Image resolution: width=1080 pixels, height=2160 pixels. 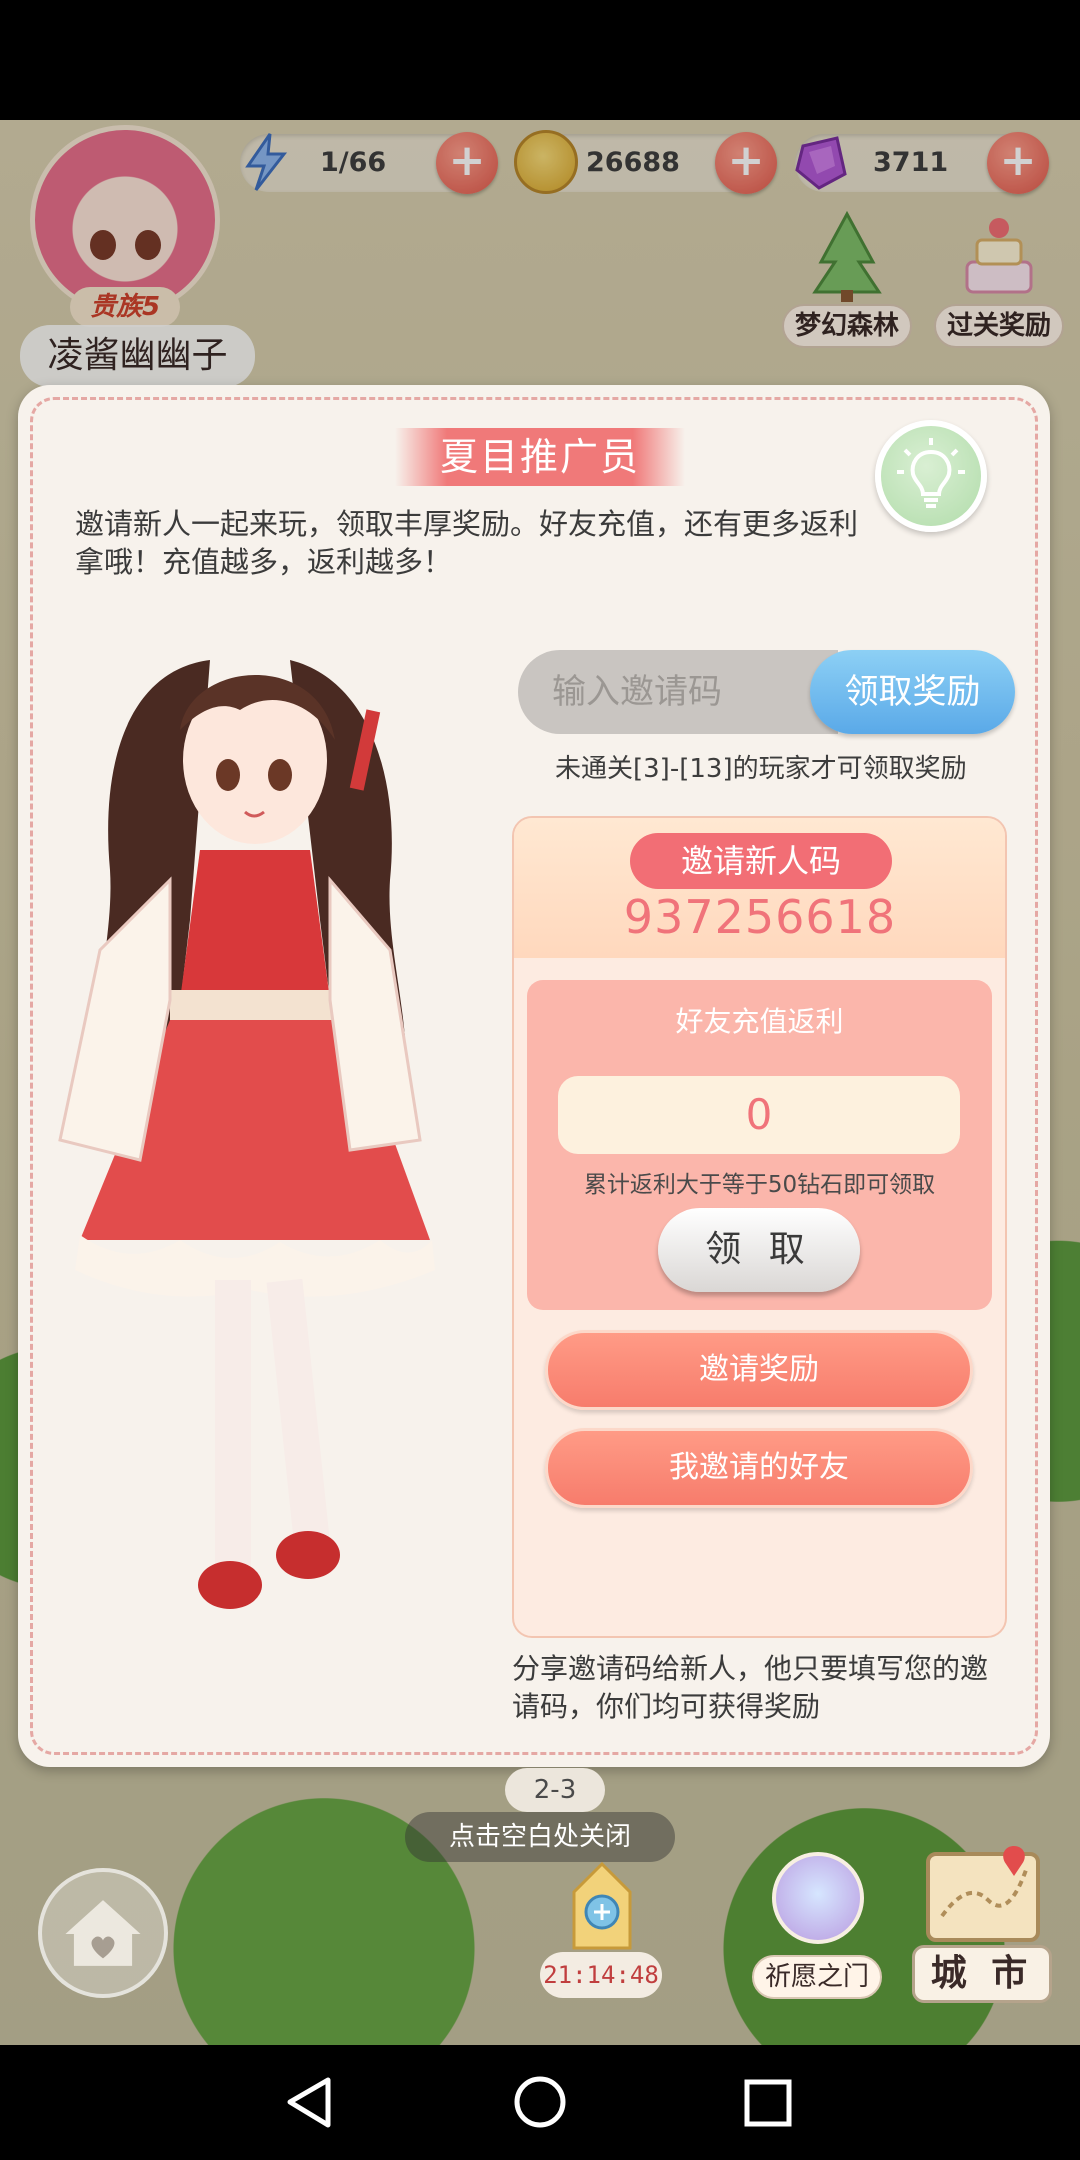 I want to click on status-bar, so click(x=540, y=60).